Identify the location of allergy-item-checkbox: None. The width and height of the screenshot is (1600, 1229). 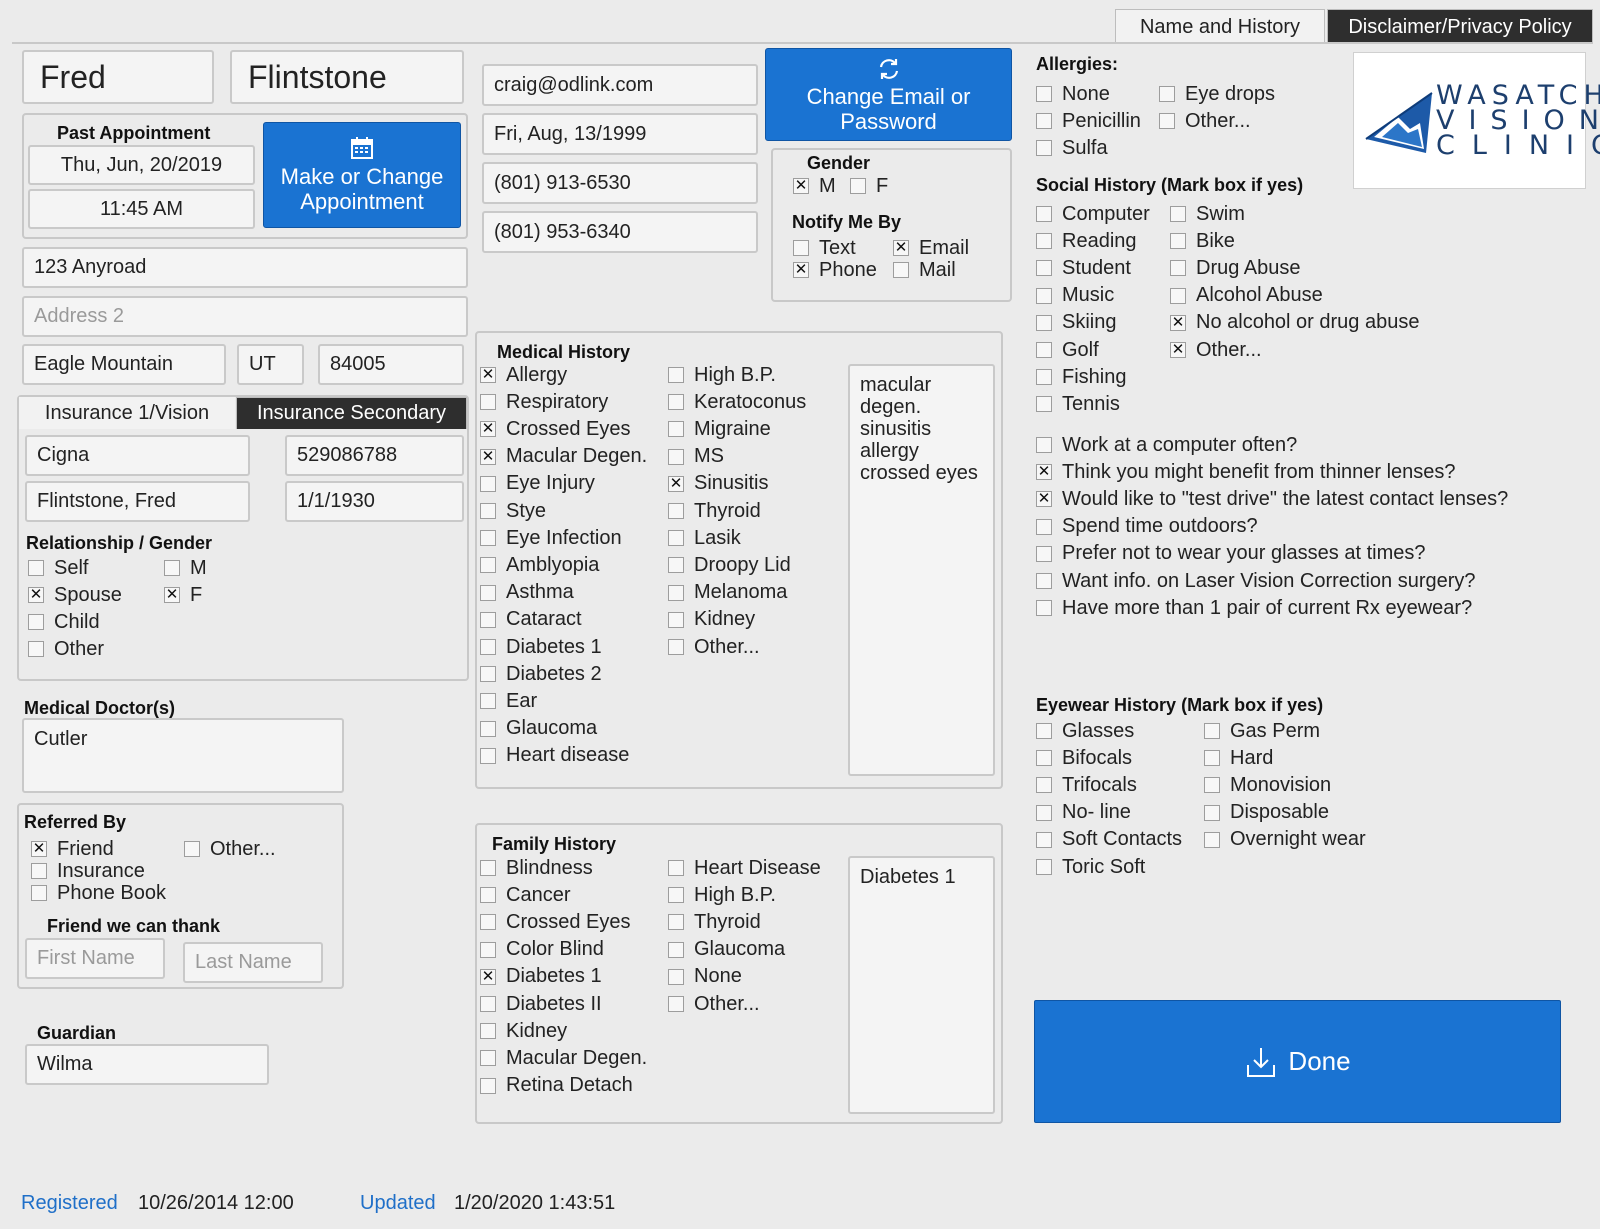
(1073, 94).